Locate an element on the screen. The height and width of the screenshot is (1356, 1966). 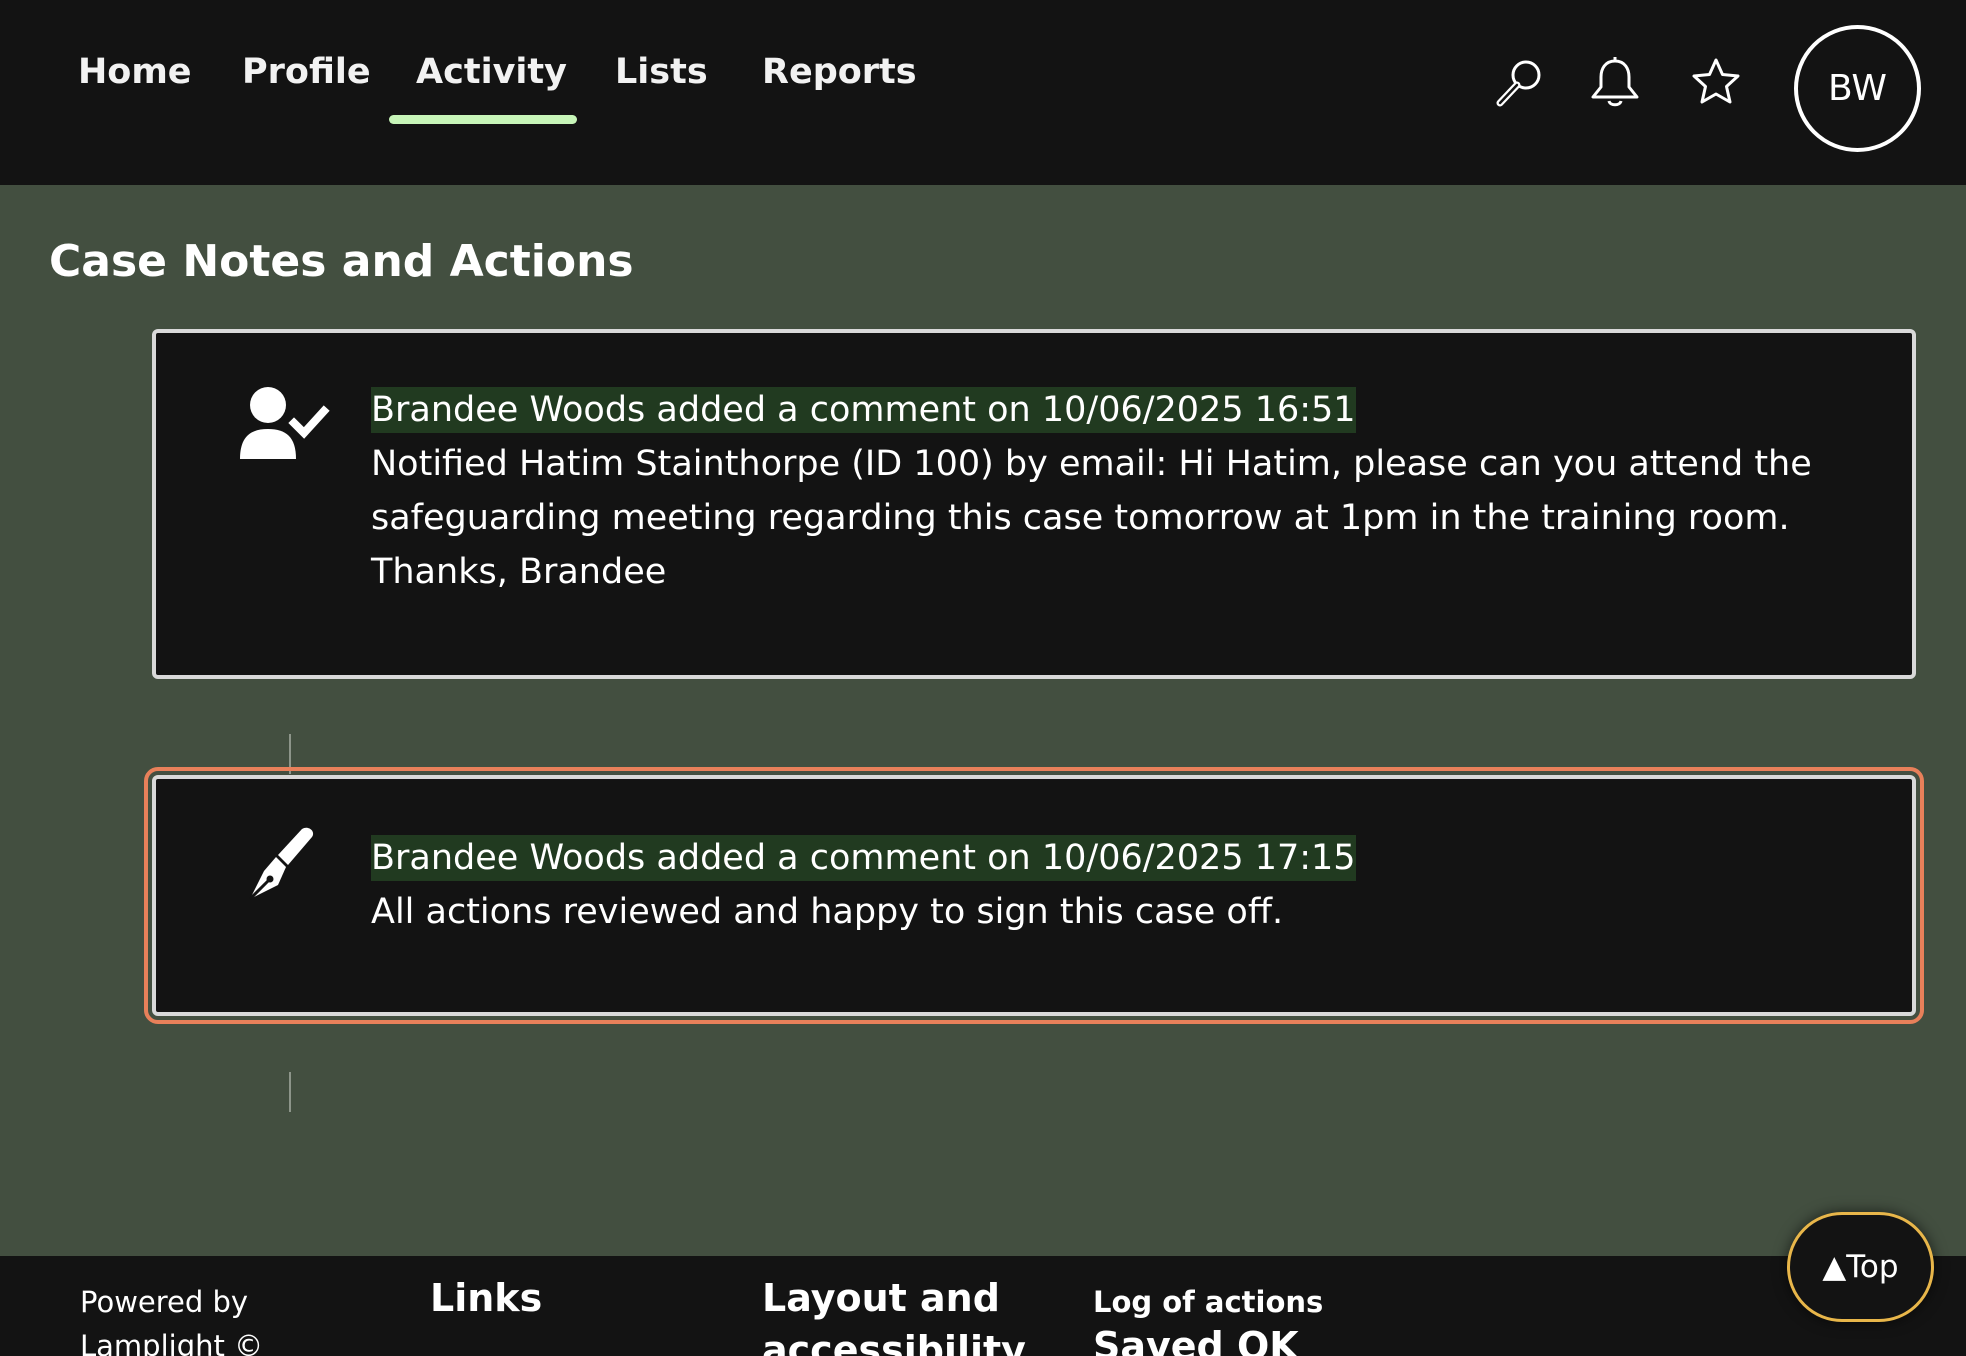
top-navigation-bar: Home Profile Activity Lists Reports BW is located at coordinates (983, 92).